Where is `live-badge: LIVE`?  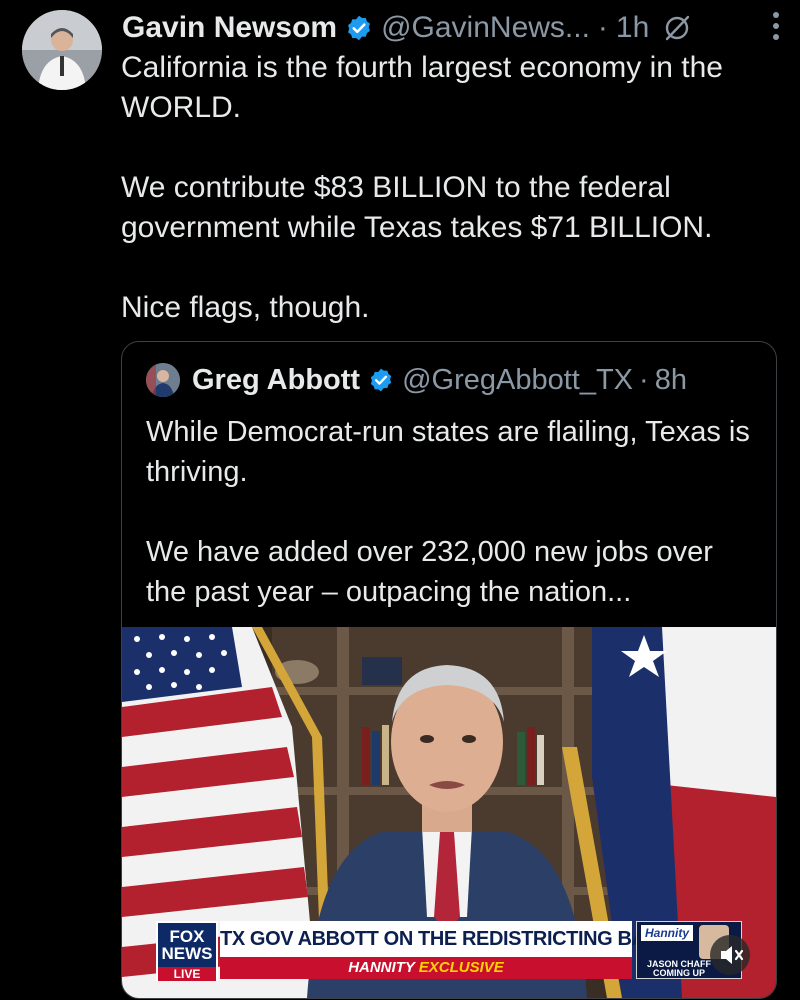 live-badge: LIVE is located at coordinates (187, 974).